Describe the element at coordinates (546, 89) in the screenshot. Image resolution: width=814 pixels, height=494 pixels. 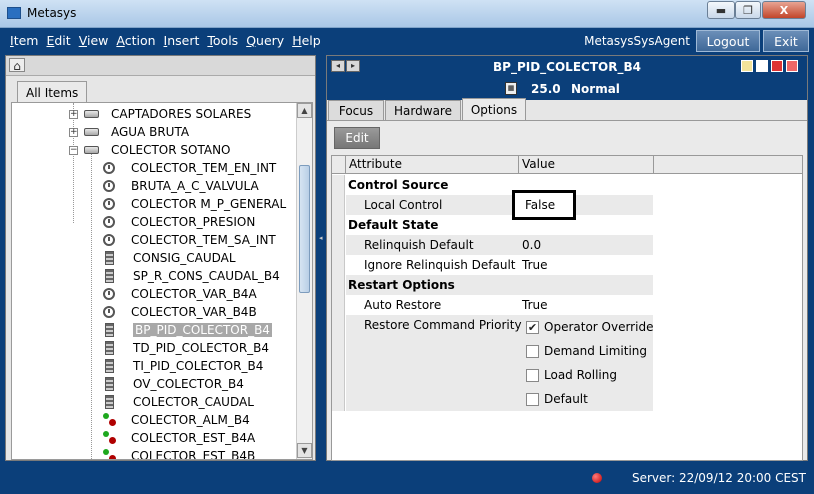
I see `present-value: 25.0` at that location.